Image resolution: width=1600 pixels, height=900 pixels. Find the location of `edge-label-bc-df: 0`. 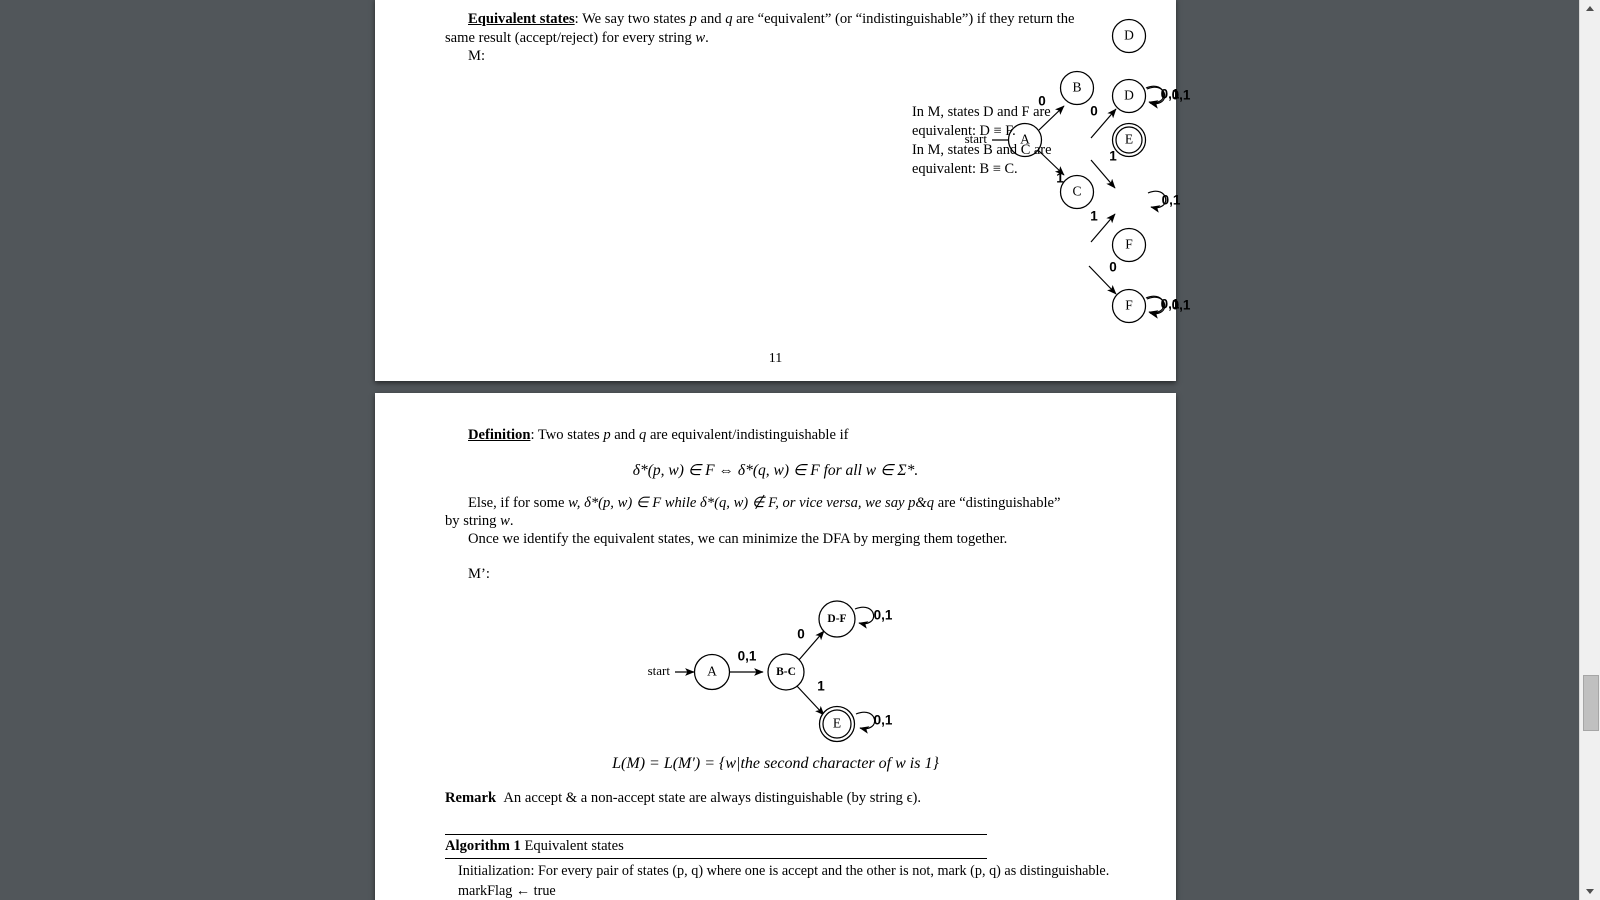

edge-label-bc-df: 0 is located at coordinates (801, 634).